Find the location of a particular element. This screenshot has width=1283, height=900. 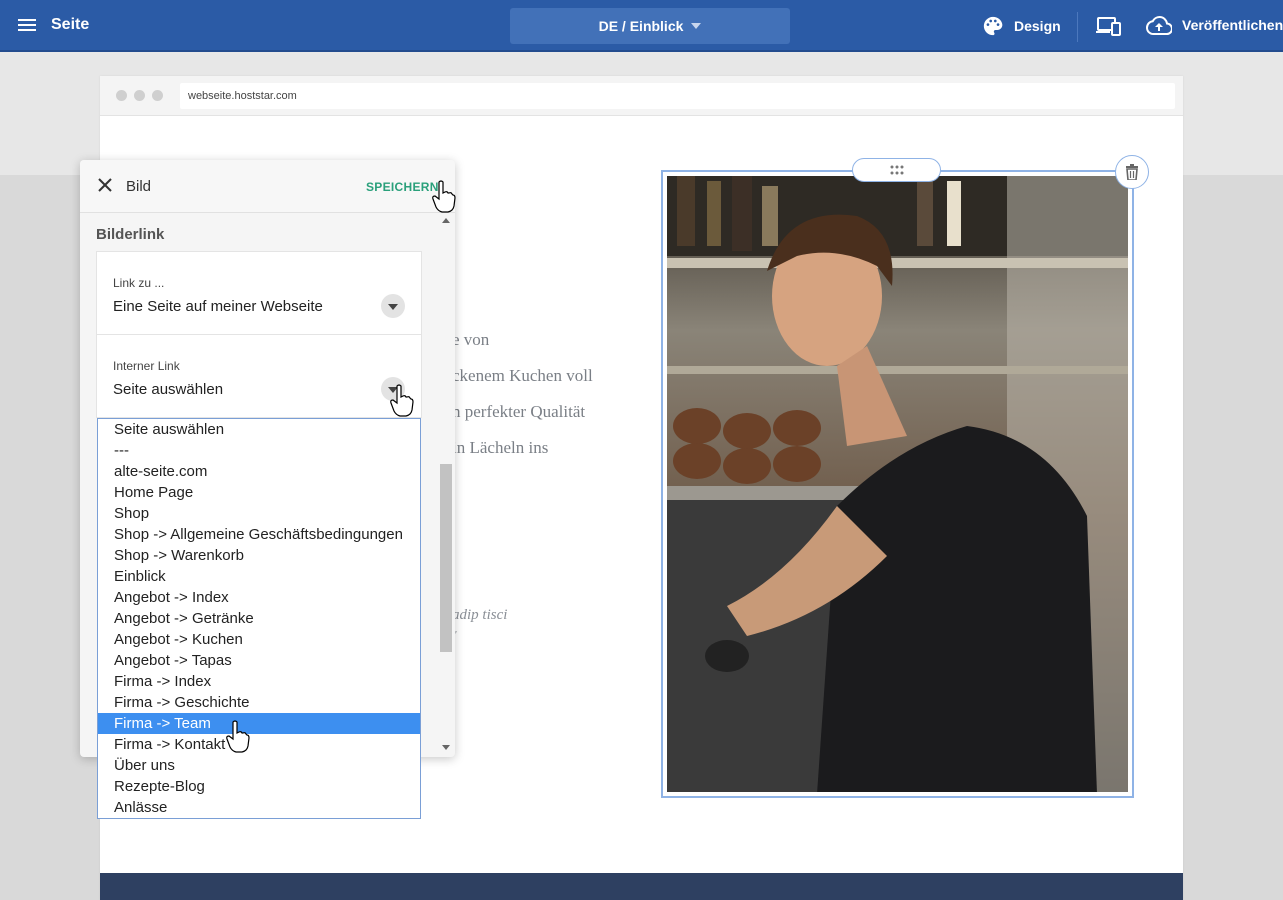

dropdown-option: Einblick is located at coordinates (259, 576).